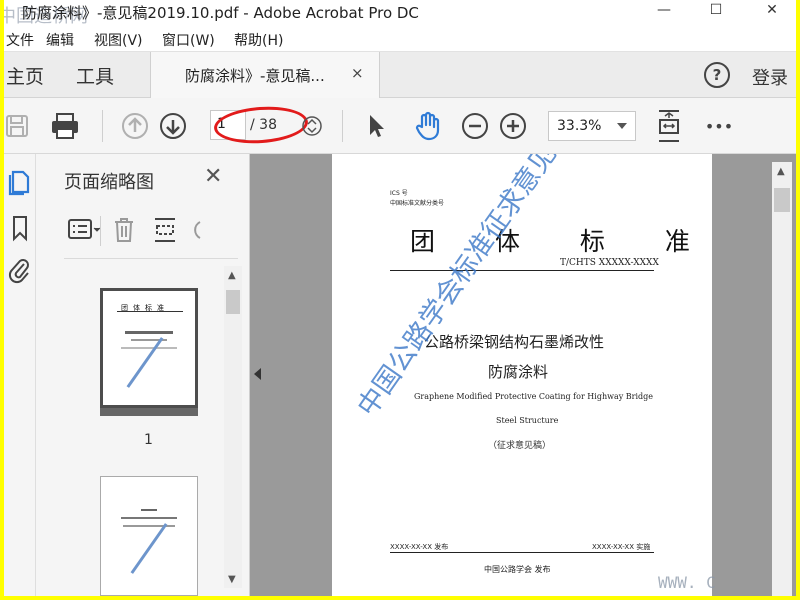  I want to click on chevron-down-icon: ▼, so click(232, 579).